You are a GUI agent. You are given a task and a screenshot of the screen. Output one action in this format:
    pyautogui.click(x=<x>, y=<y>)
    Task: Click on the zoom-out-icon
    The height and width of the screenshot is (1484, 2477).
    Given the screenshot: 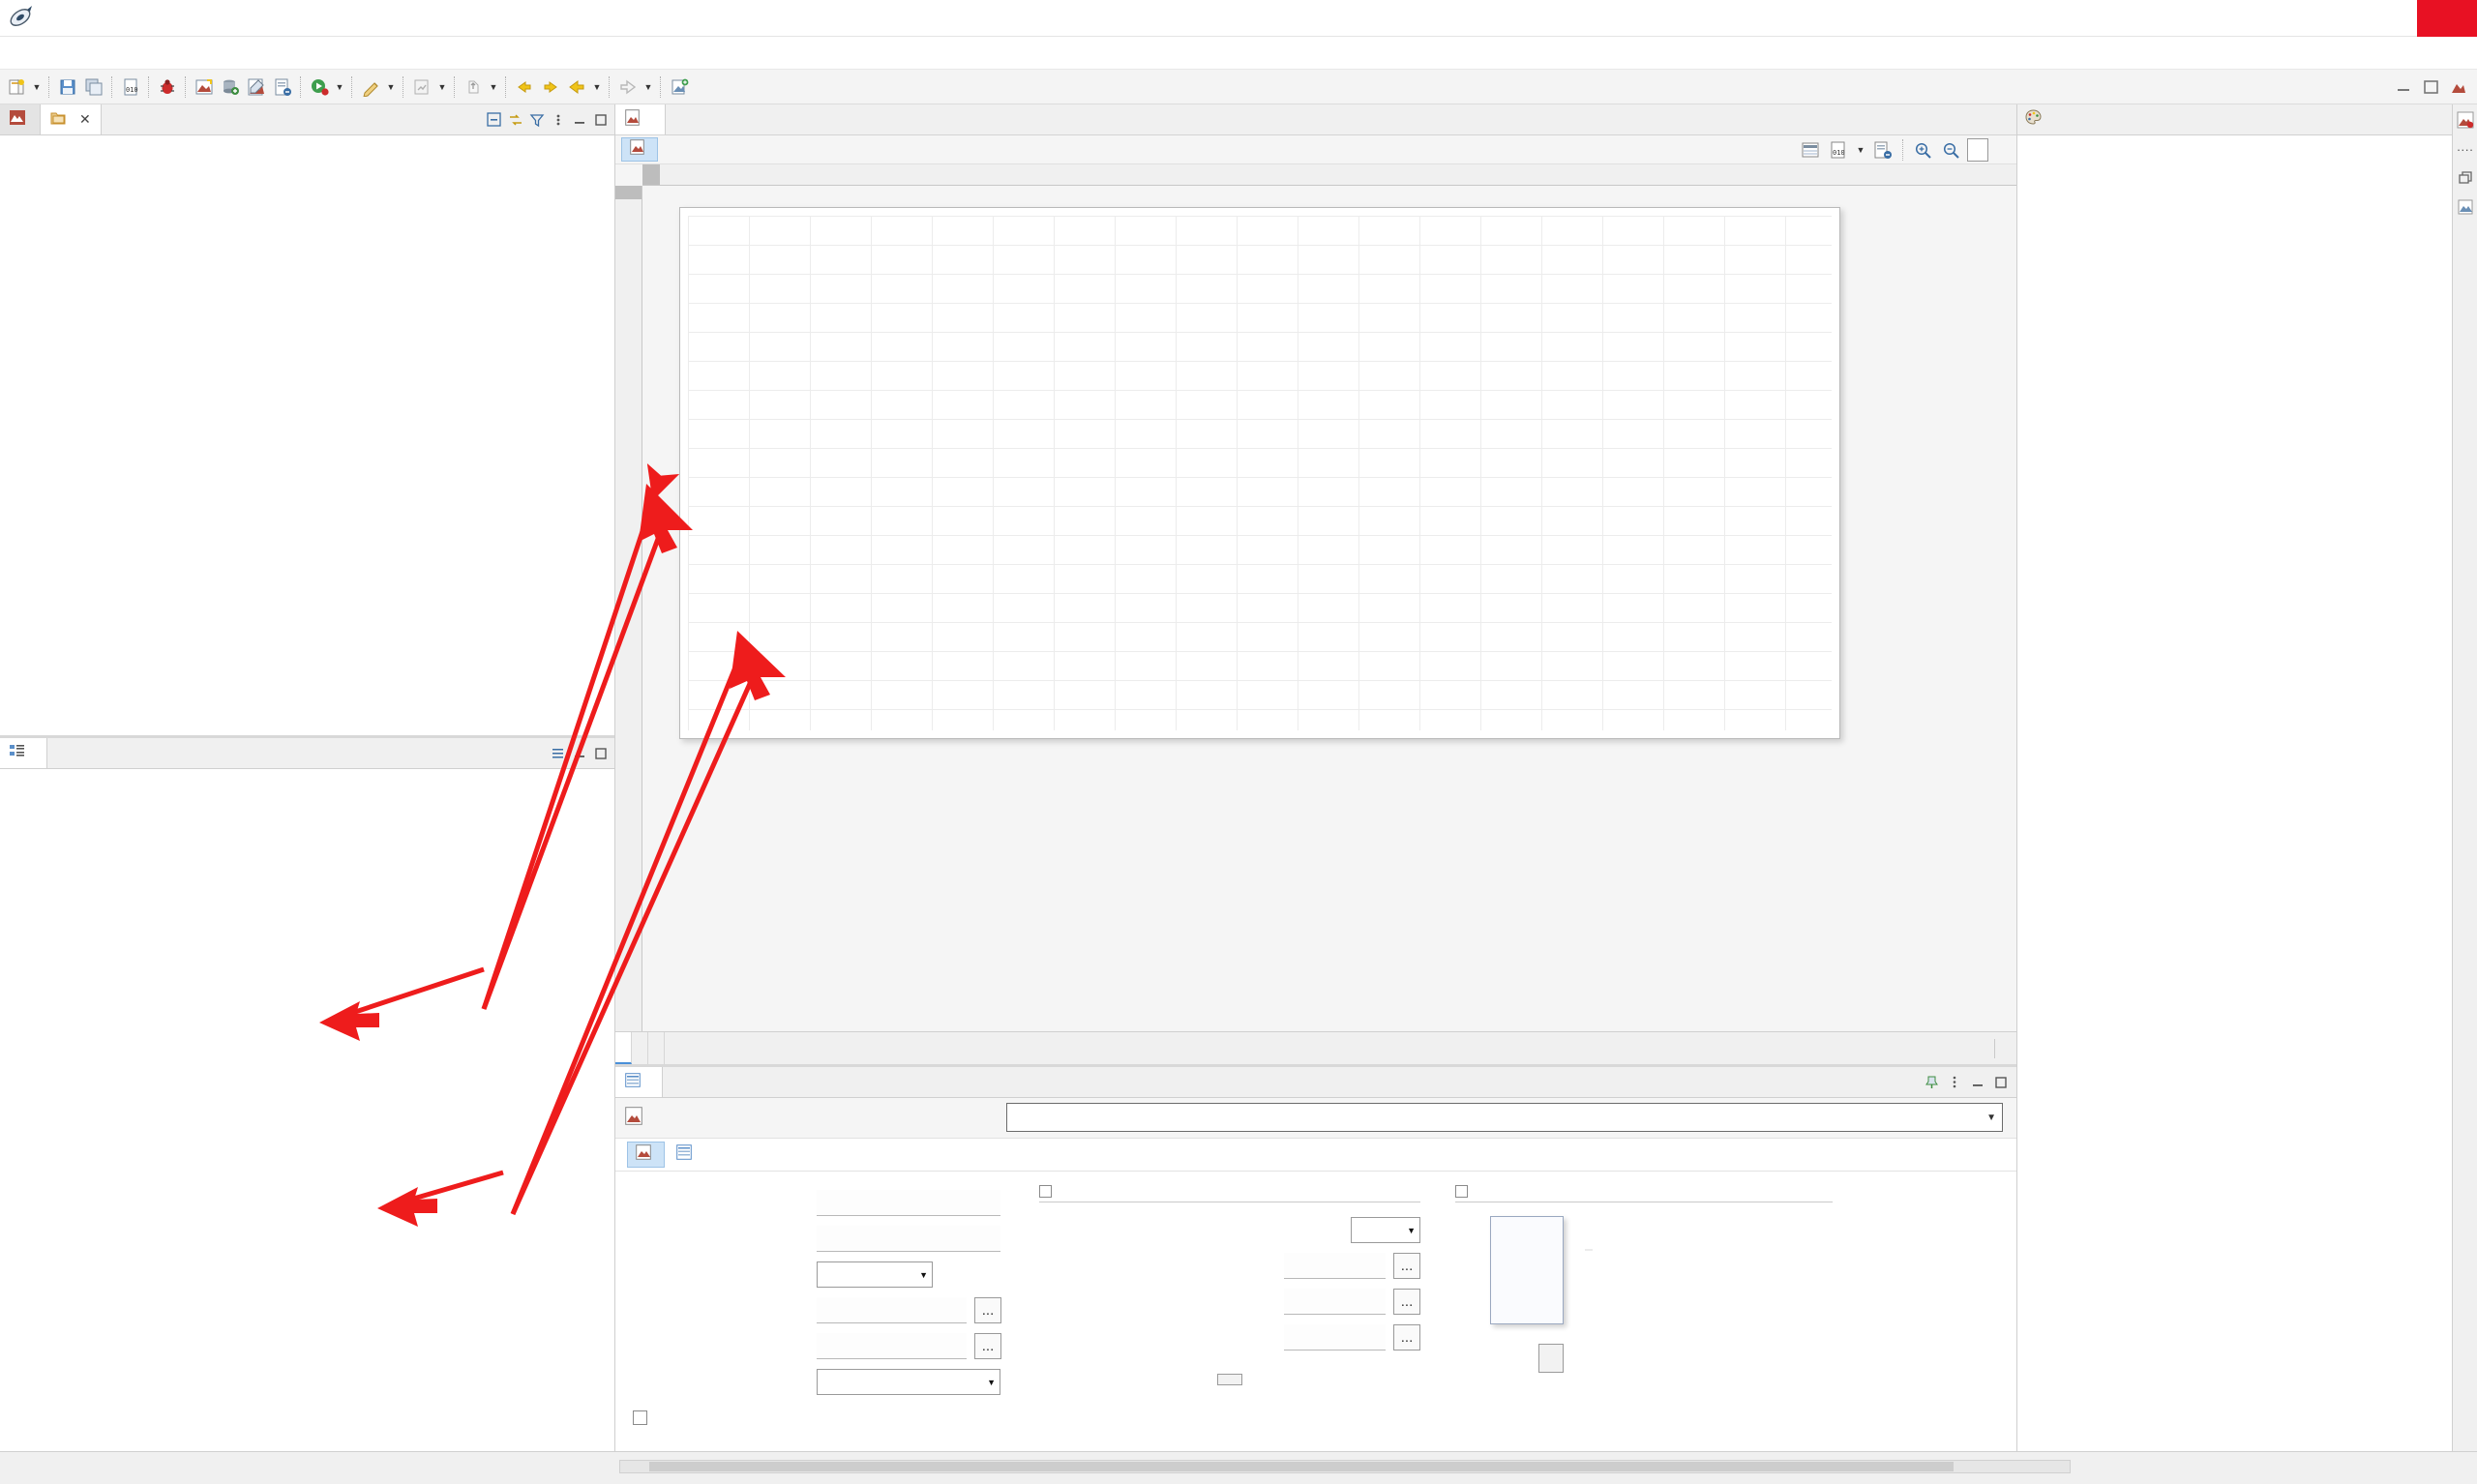 What is the action you would take?
    pyautogui.click(x=1951, y=150)
    